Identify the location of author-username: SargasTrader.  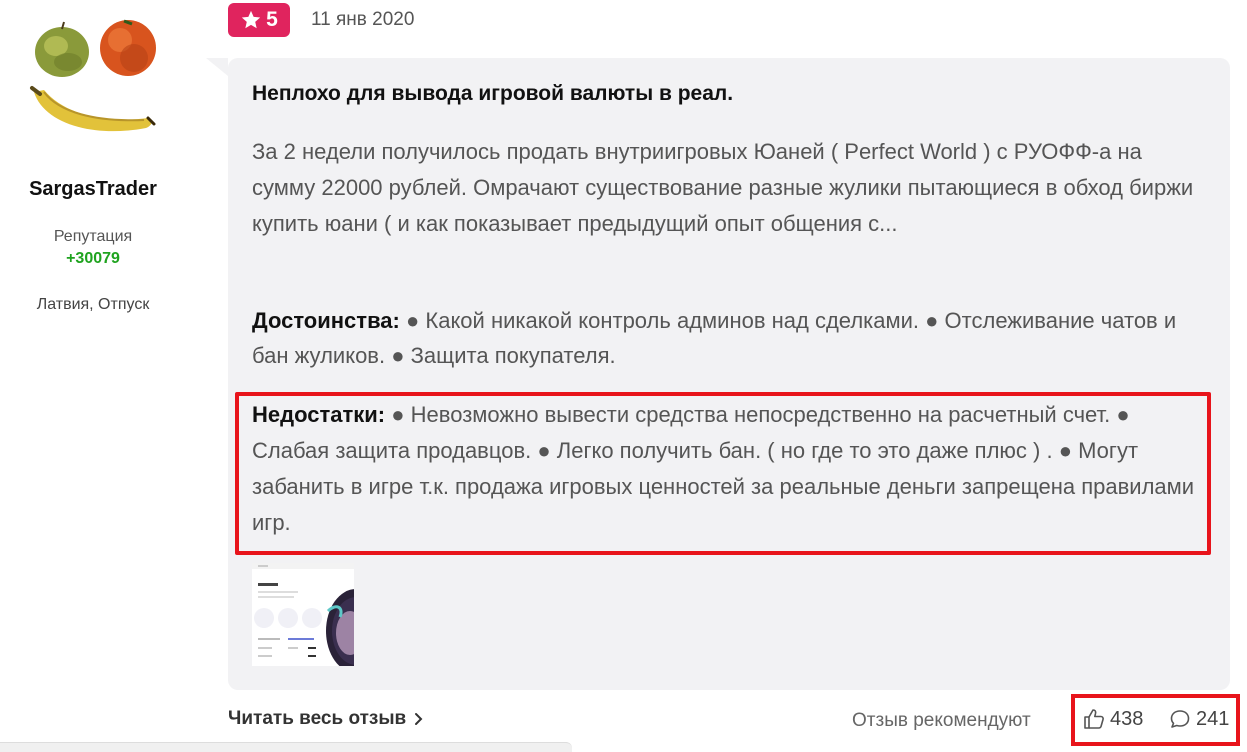
(93, 189).